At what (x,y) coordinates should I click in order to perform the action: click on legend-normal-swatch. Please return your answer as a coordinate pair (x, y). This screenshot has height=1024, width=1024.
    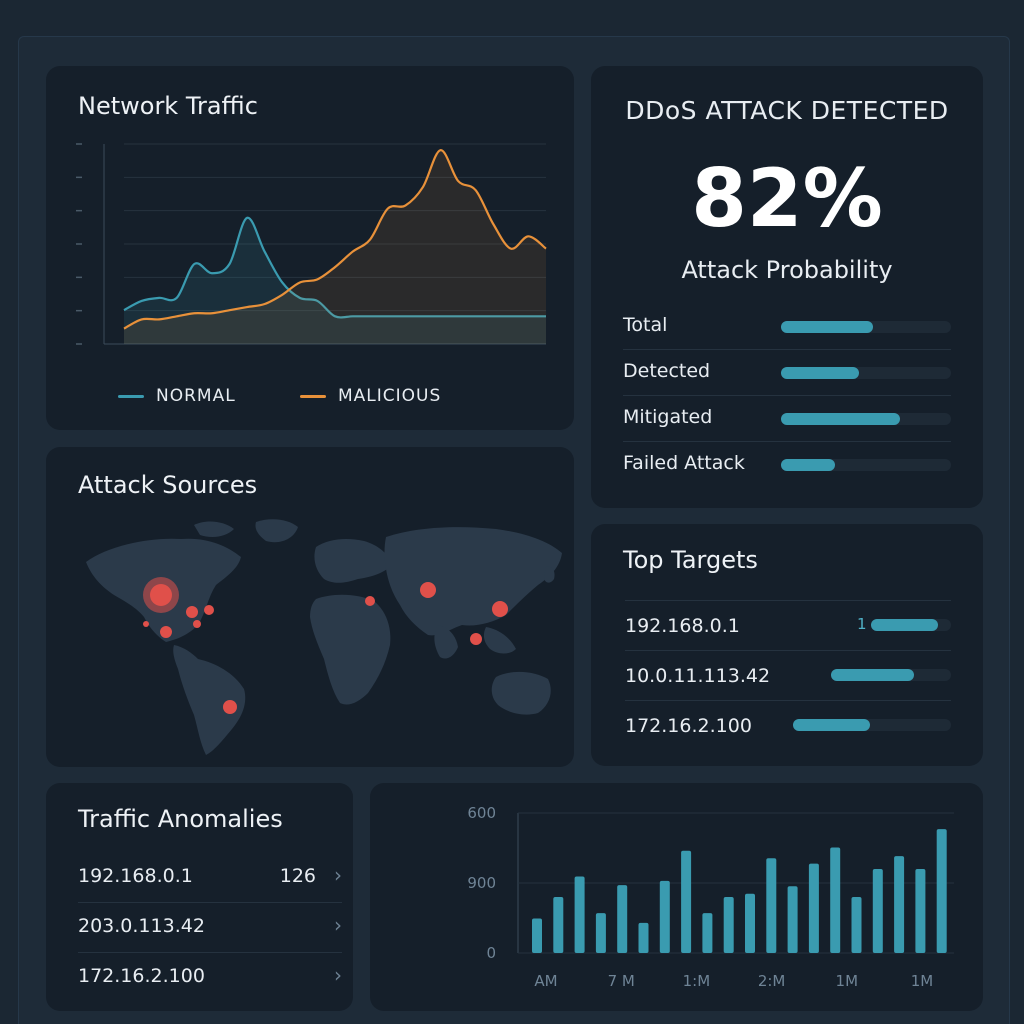
    Looking at the image, I should click on (131, 396).